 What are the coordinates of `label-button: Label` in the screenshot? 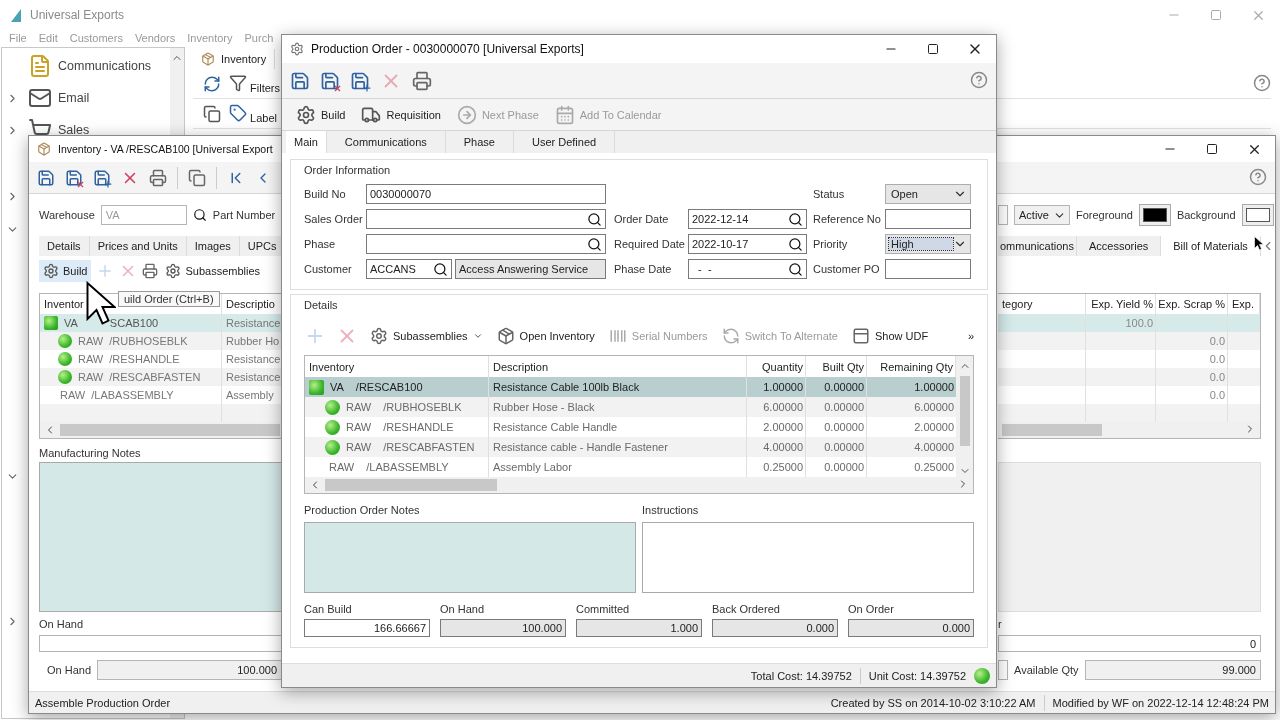 It's located at (253, 113).